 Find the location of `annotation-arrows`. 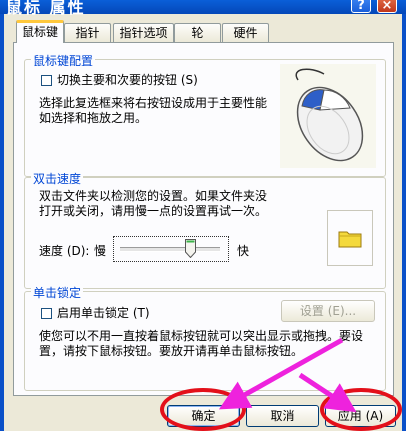

annotation-arrows is located at coordinates (287, 375).